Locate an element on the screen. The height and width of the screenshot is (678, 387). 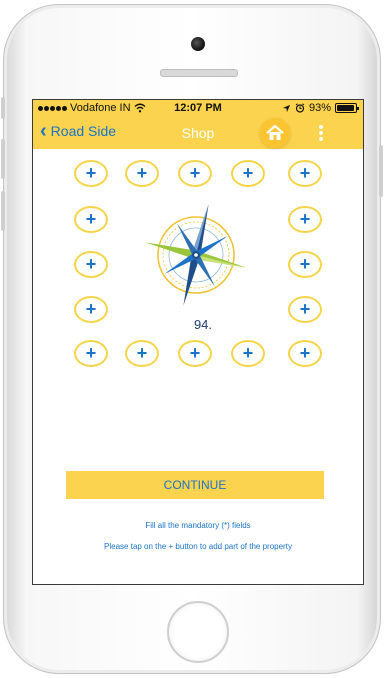
volume-up-button is located at coordinates (3, 159).